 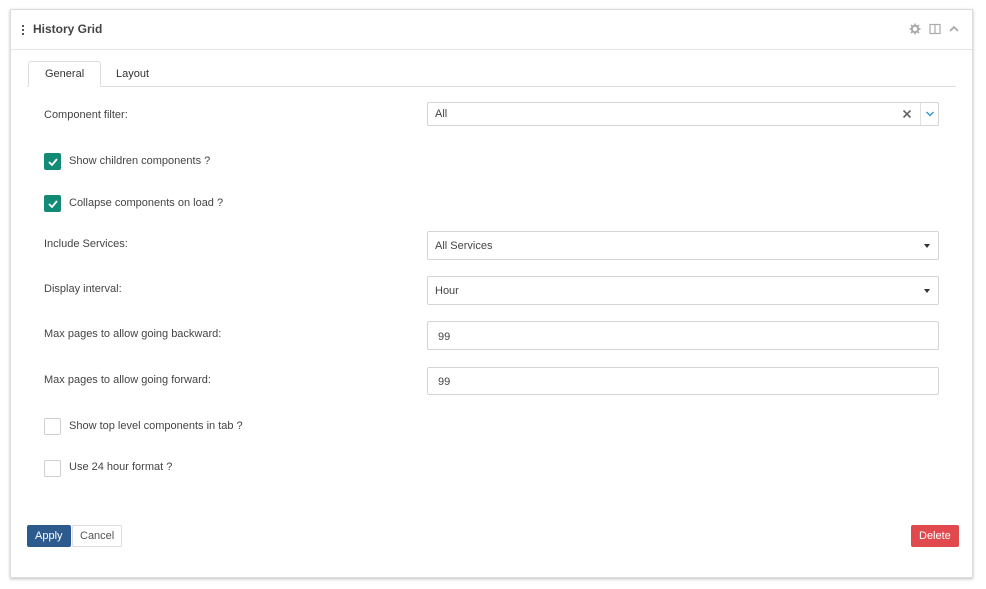 I want to click on collapse-on-load-label: Collapse components on load ?, so click(x=146, y=203).